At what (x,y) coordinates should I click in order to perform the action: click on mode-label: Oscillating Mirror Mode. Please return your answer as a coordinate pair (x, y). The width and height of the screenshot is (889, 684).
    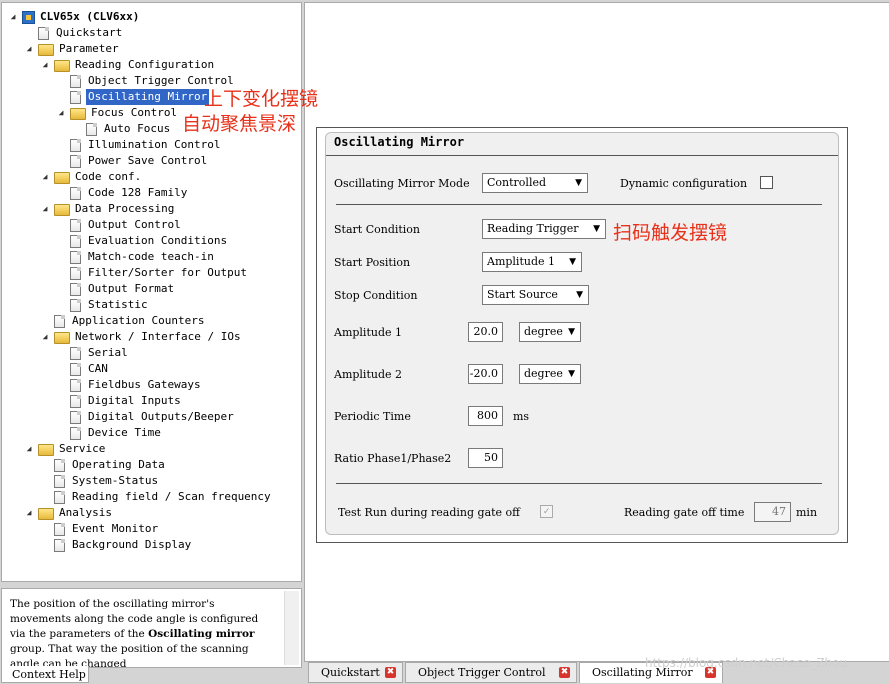
    Looking at the image, I should click on (402, 183).